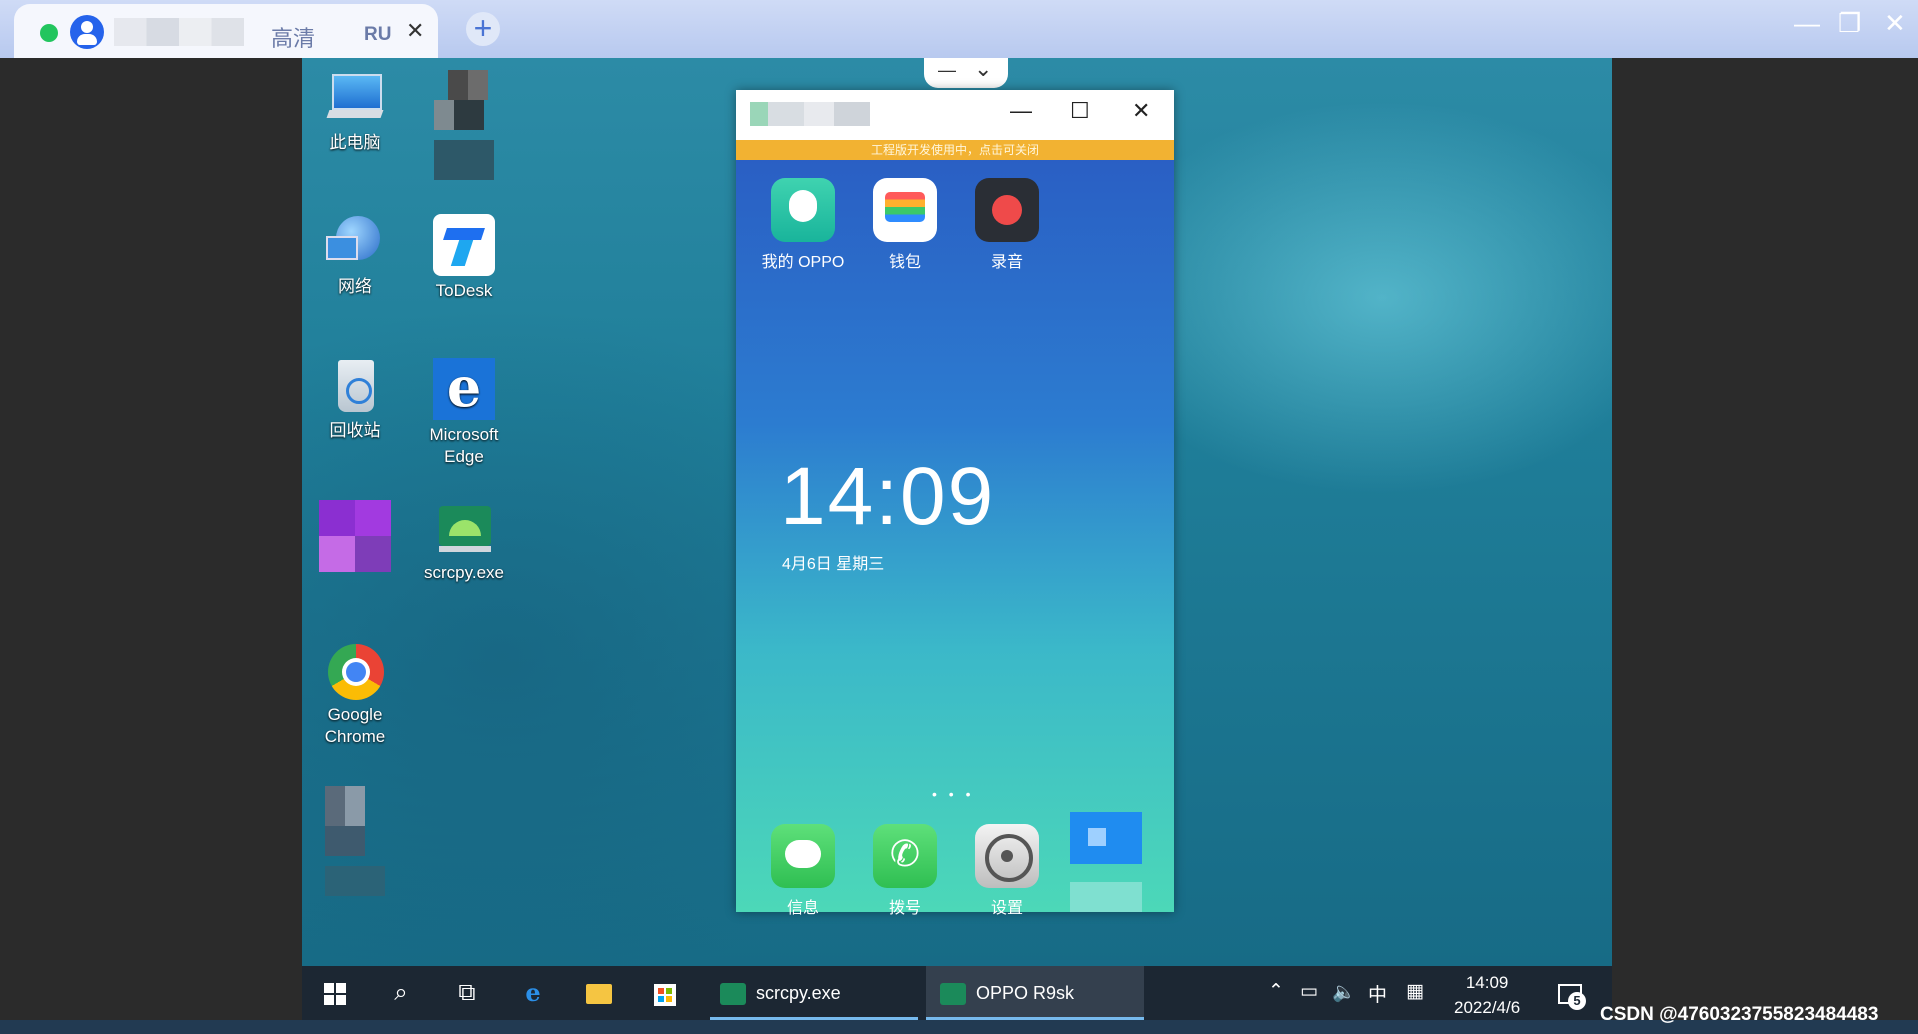 Image resolution: width=1918 pixels, height=1034 pixels. I want to click on desktop-icon-google-chrome: Google Chrome, so click(355, 695).